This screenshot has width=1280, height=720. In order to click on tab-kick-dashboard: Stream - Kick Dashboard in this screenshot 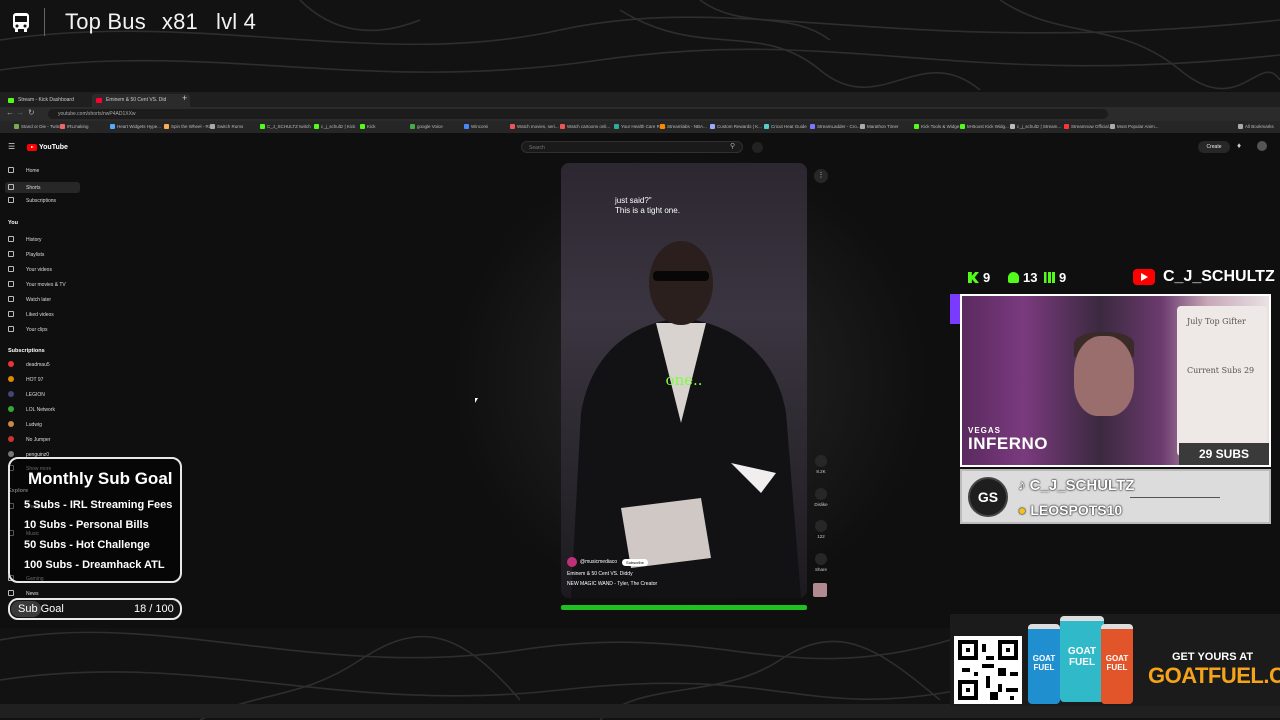, I will do `click(52, 100)`.